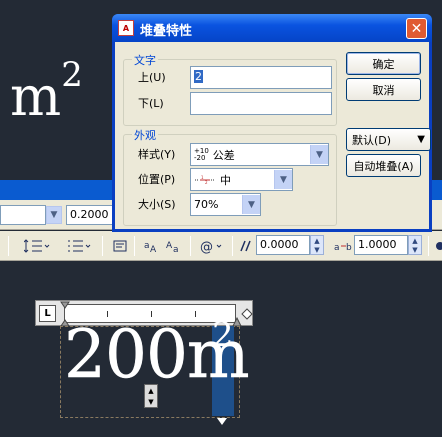 The image size is (442, 437). Describe the element at coordinates (23, 215) in the screenshot. I see `font-combo` at that location.